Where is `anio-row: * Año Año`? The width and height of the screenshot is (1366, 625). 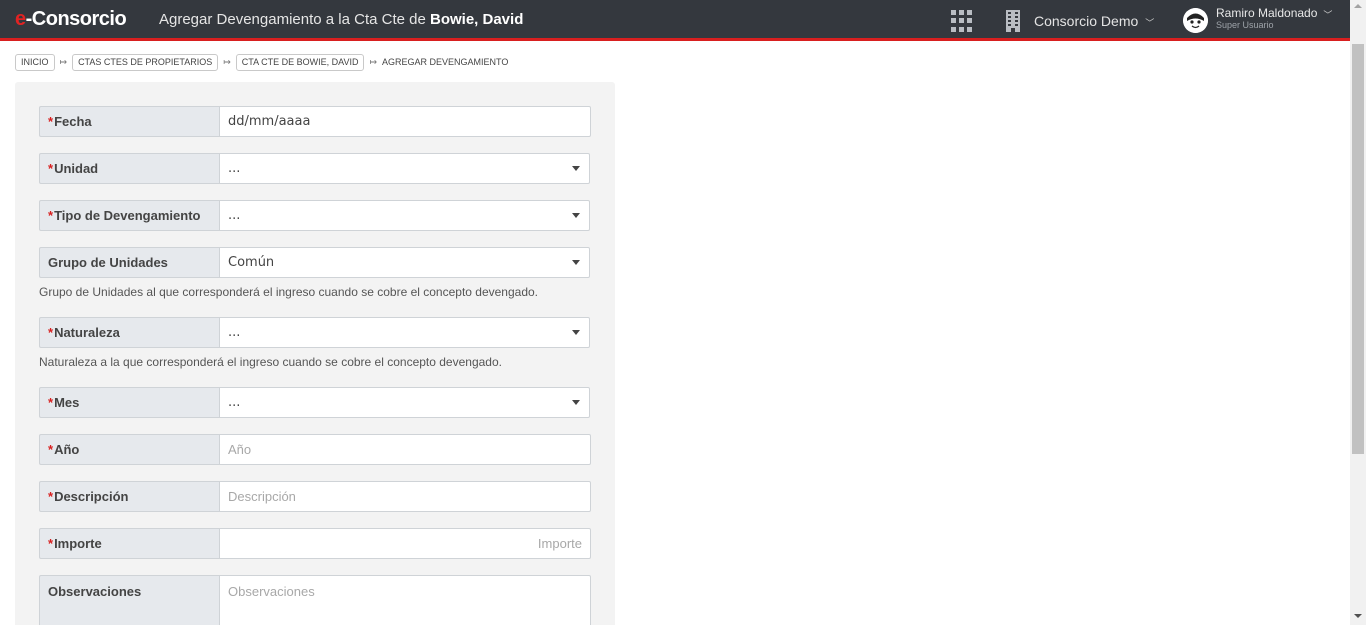 anio-row: * Año Año is located at coordinates (315, 449).